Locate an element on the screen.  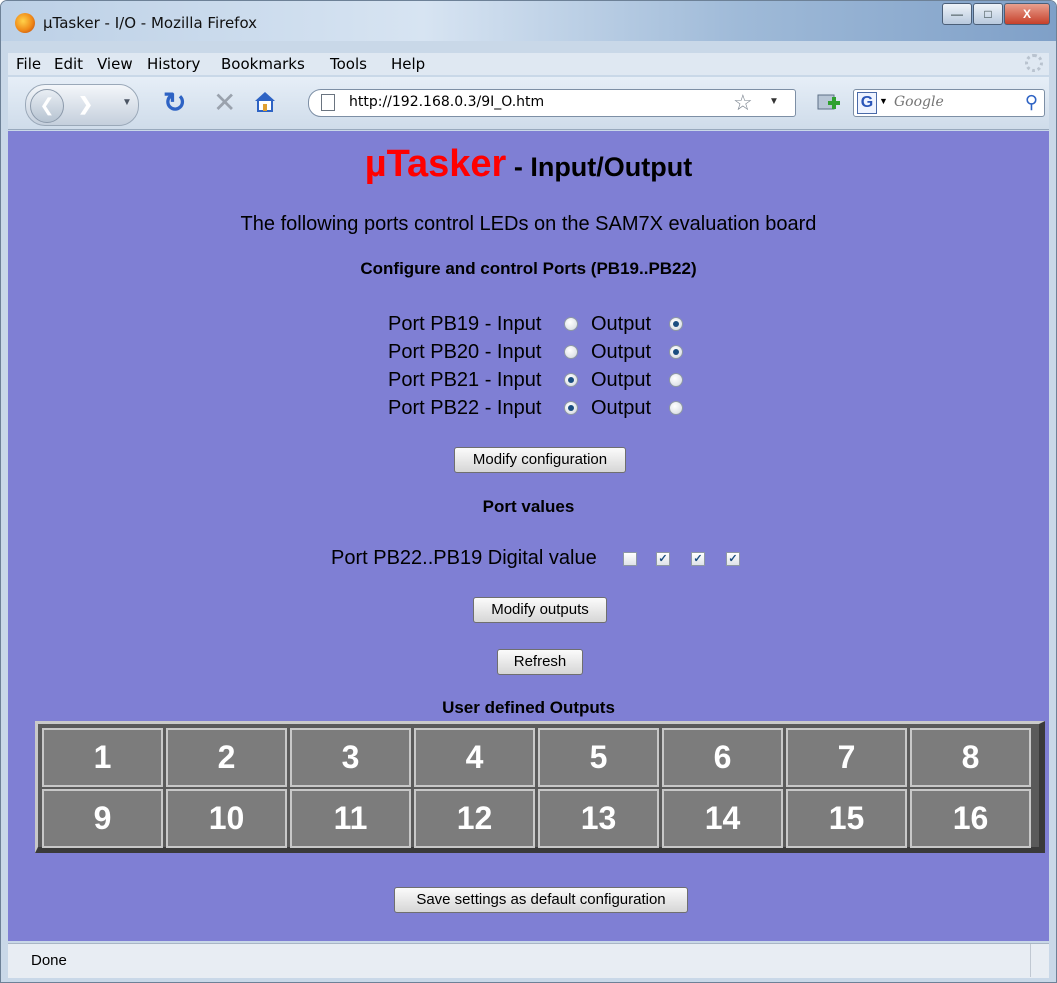
output-cell-12: 12 is located at coordinates (474, 818).